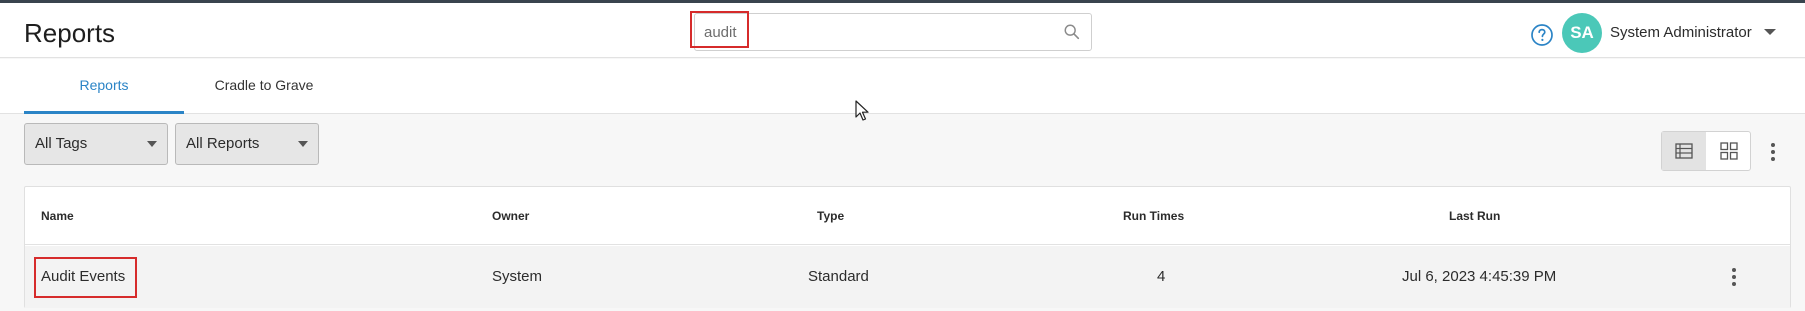 This screenshot has height=311, width=1805. What do you see at coordinates (862, 110) in the screenshot?
I see `mouse-cursor-icon` at bounding box center [862, 110].